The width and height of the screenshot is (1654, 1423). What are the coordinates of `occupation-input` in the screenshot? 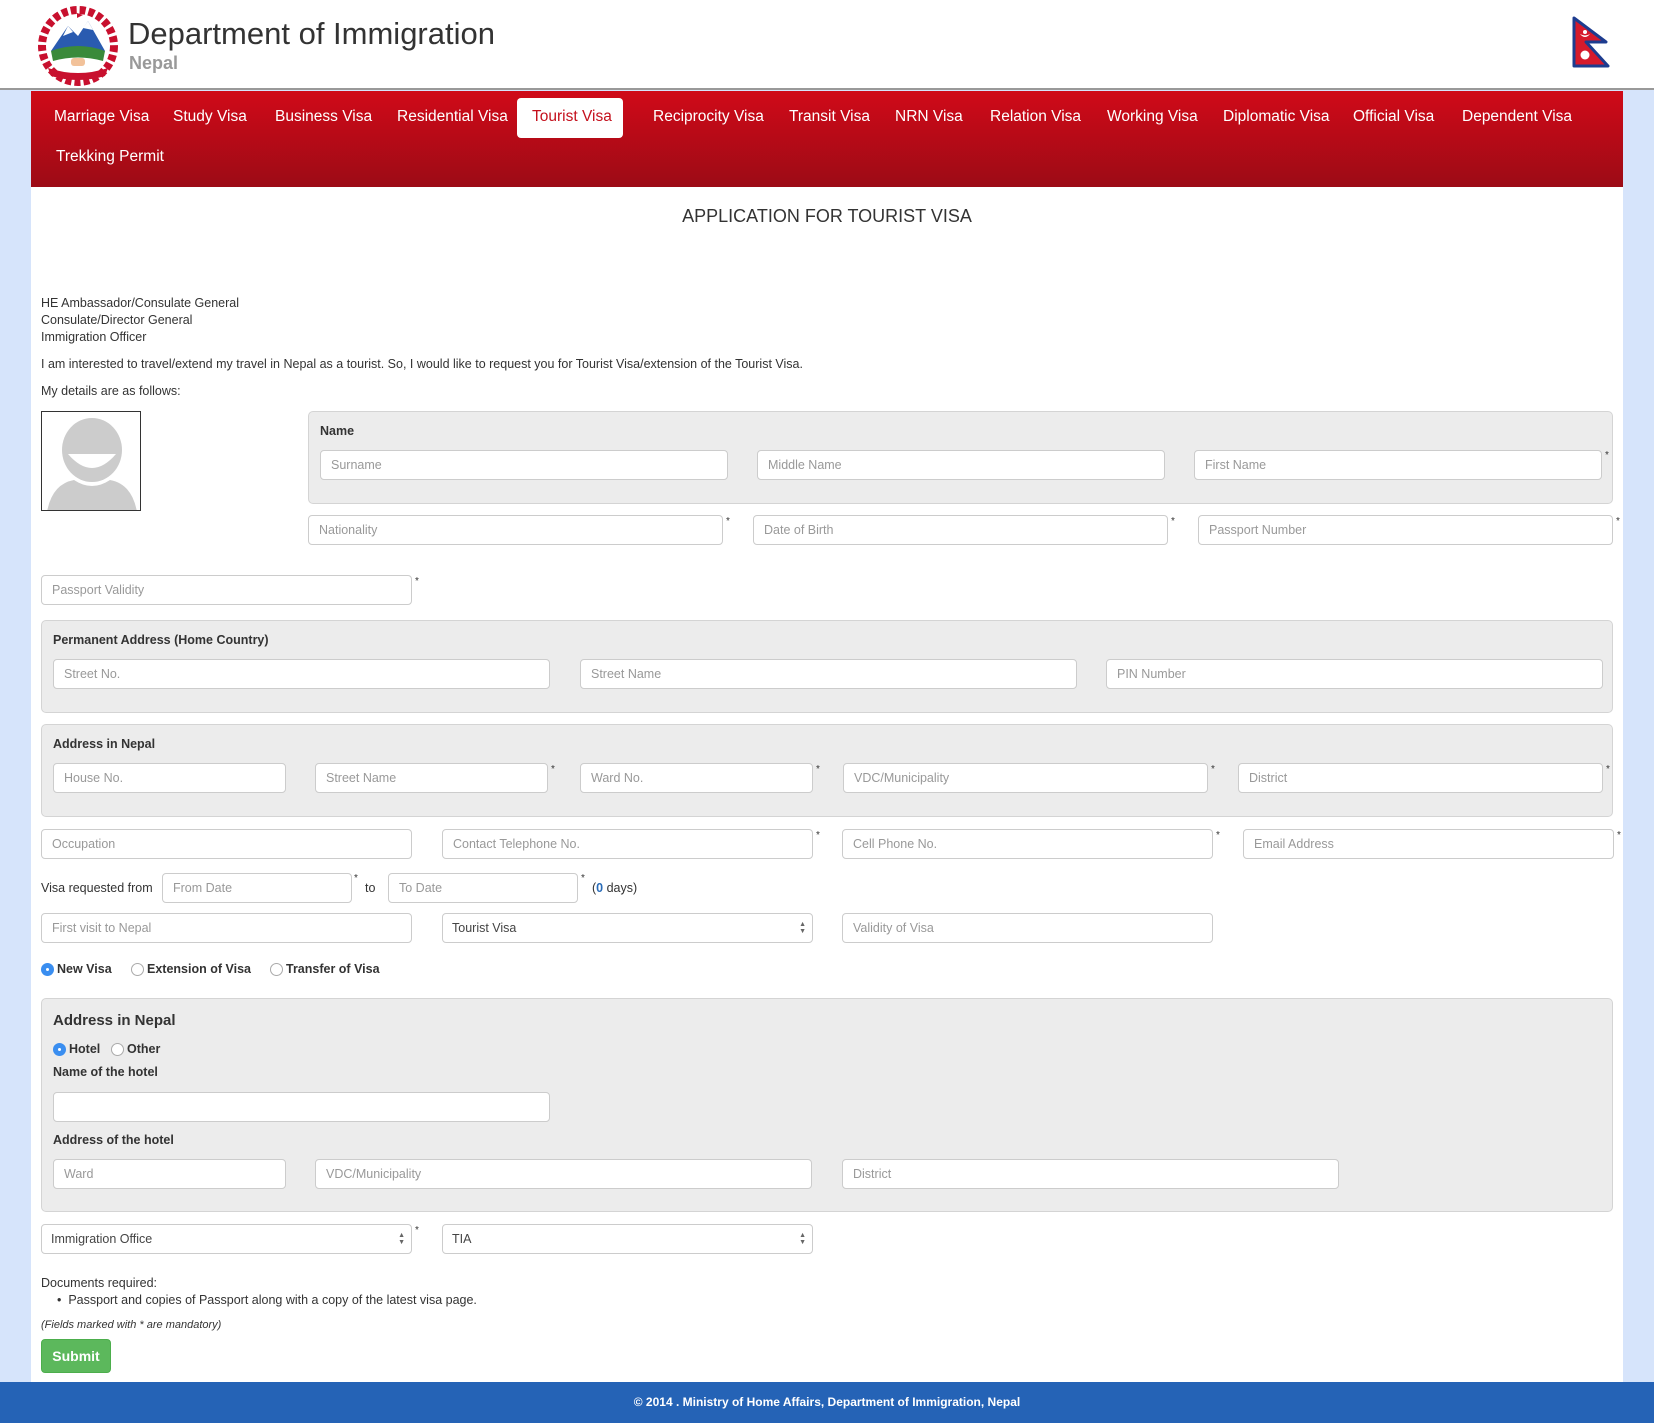 It's located at (226, 844).